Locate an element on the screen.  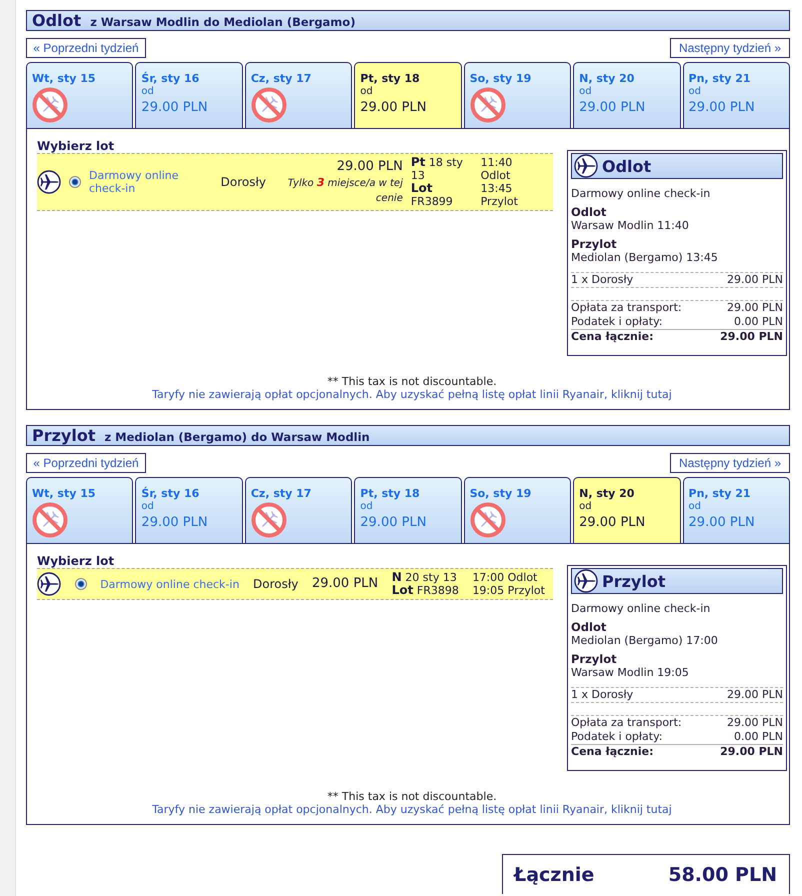
flight-row: Darmowy online check-in Dorosły 29.00 PLN N 20 sty 13 Lot FR3898 17:00 Odlot 19:05 Przylot is located at coordinates (295, 584).